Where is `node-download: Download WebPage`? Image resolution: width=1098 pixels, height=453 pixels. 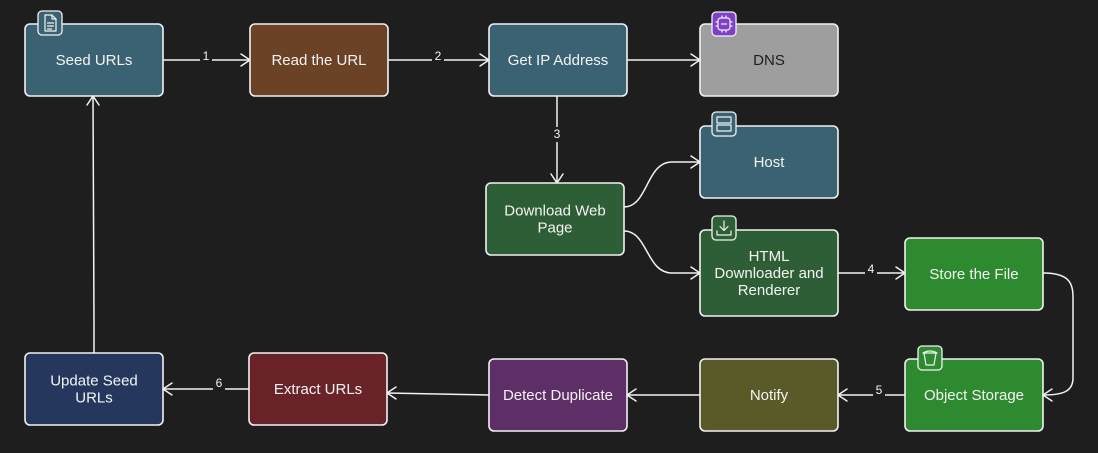
node-download: Download WebPage is located at coordinates (555, 219).